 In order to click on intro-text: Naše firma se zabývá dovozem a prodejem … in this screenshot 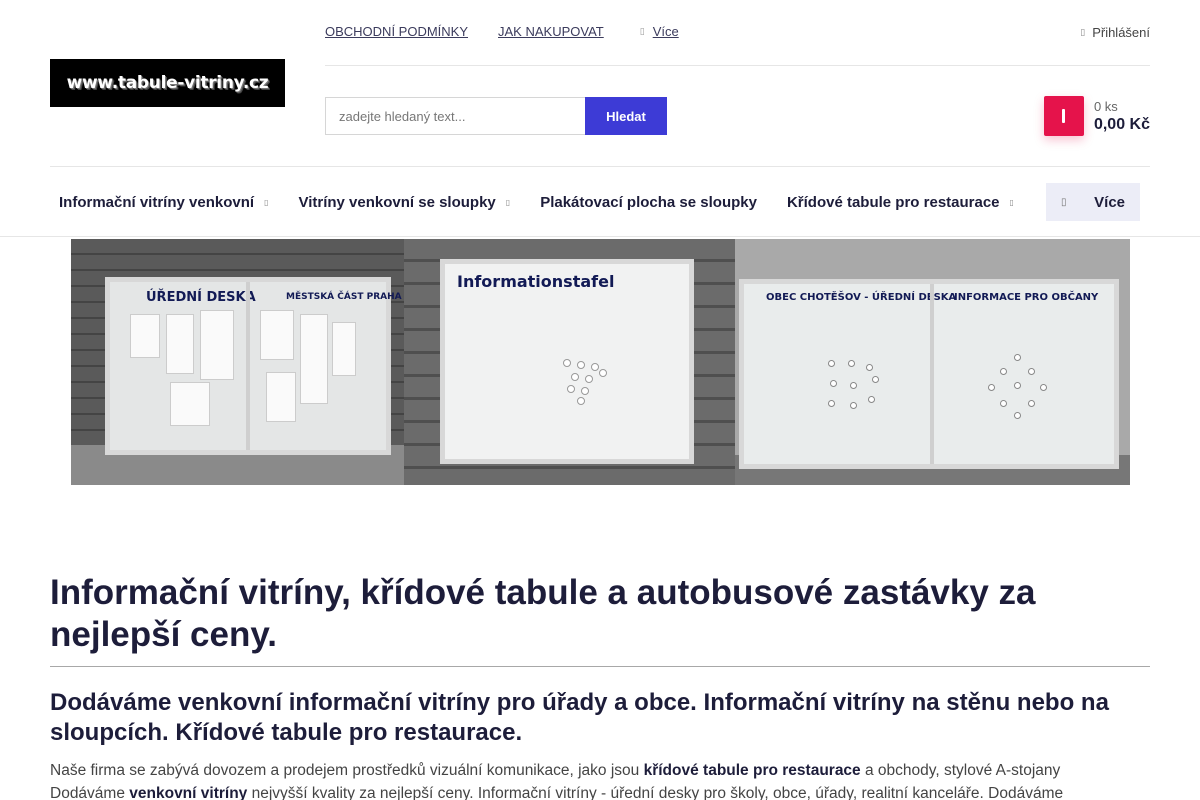, I will do `click(347, 770)`.